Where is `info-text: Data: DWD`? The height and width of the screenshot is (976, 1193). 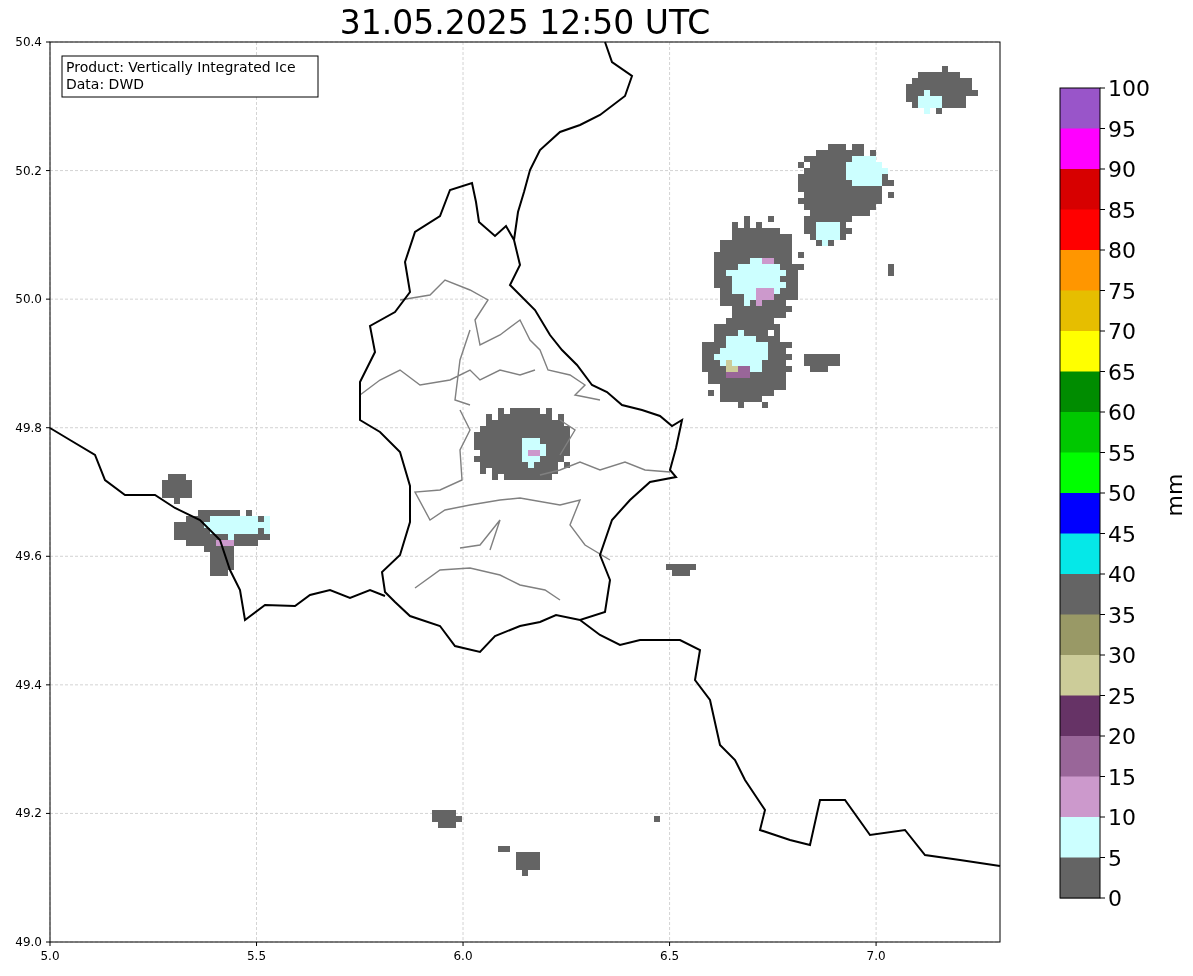
info-text: Data: DWD is located at coordinates (105, 84).